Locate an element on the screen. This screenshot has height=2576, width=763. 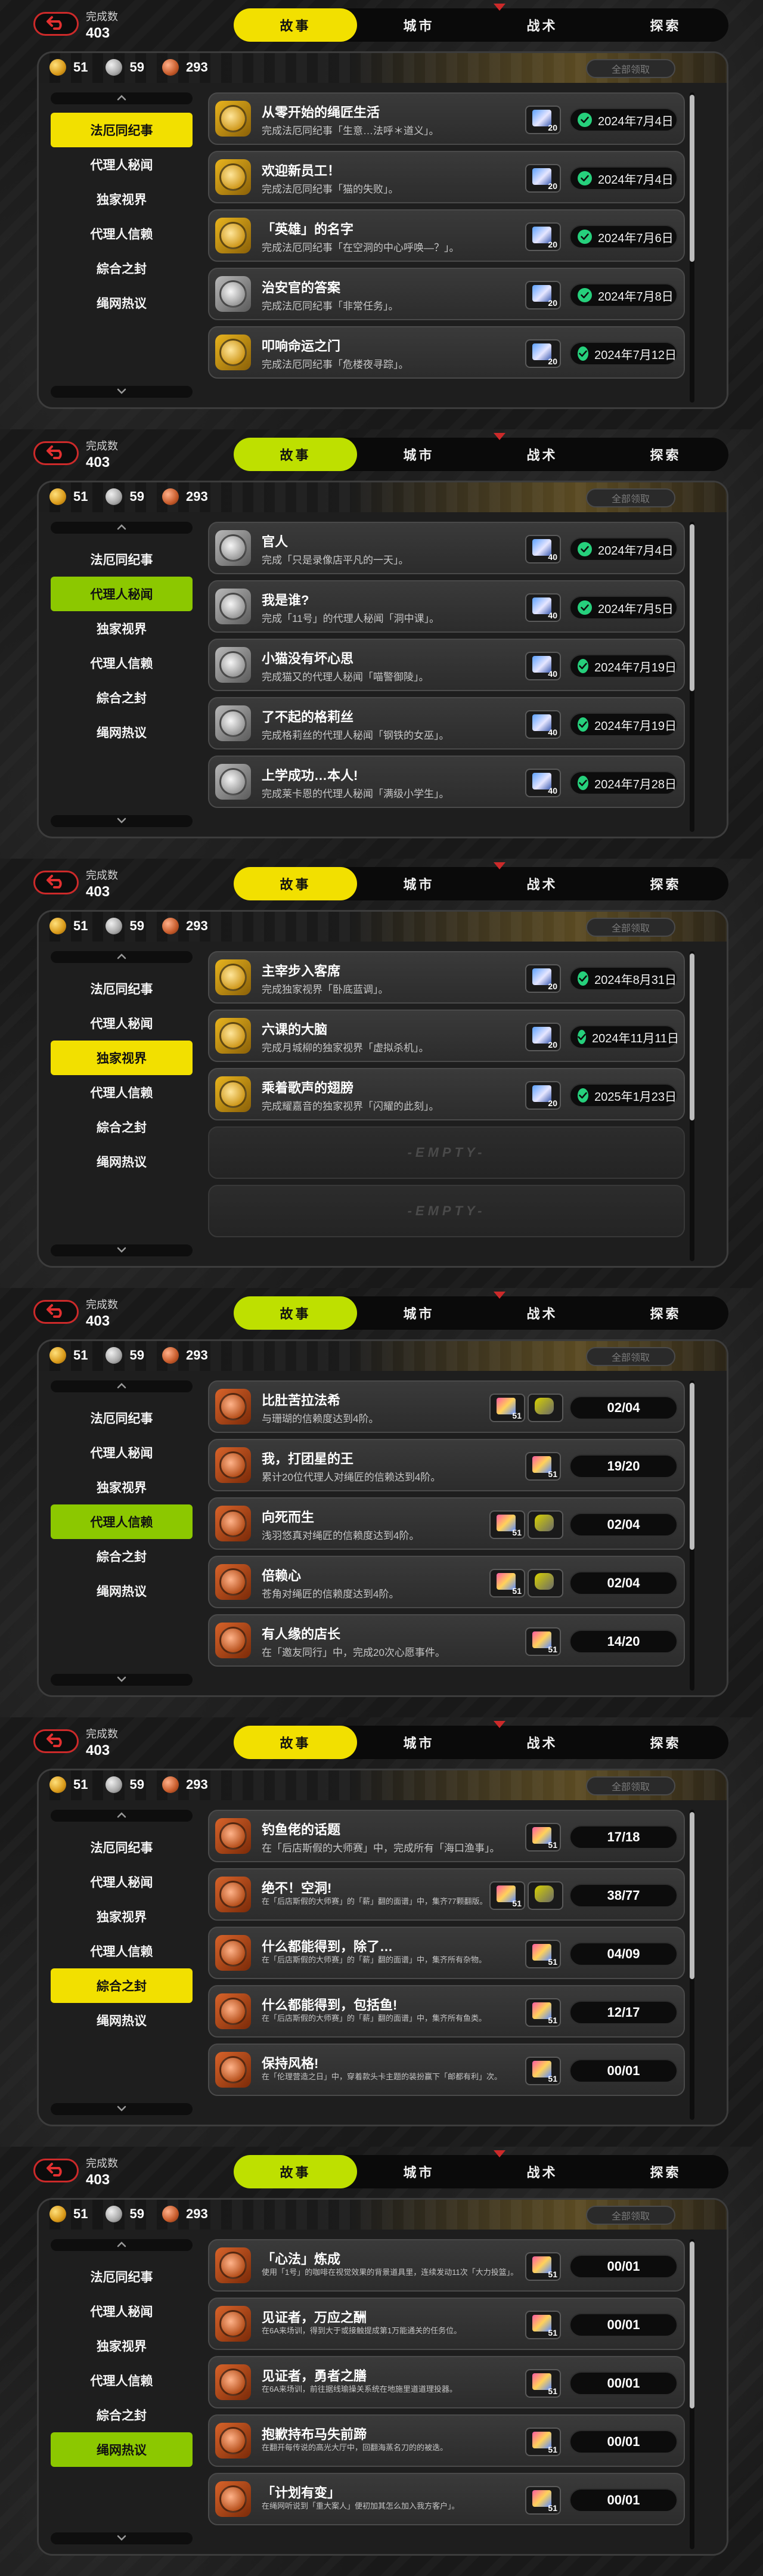
achievement-card: 钓鱼佬的话题 在「后店斯假的大师赛」中，完成所有「海口渔事」。 51 17/18 is located at coordinates (446, 1836).